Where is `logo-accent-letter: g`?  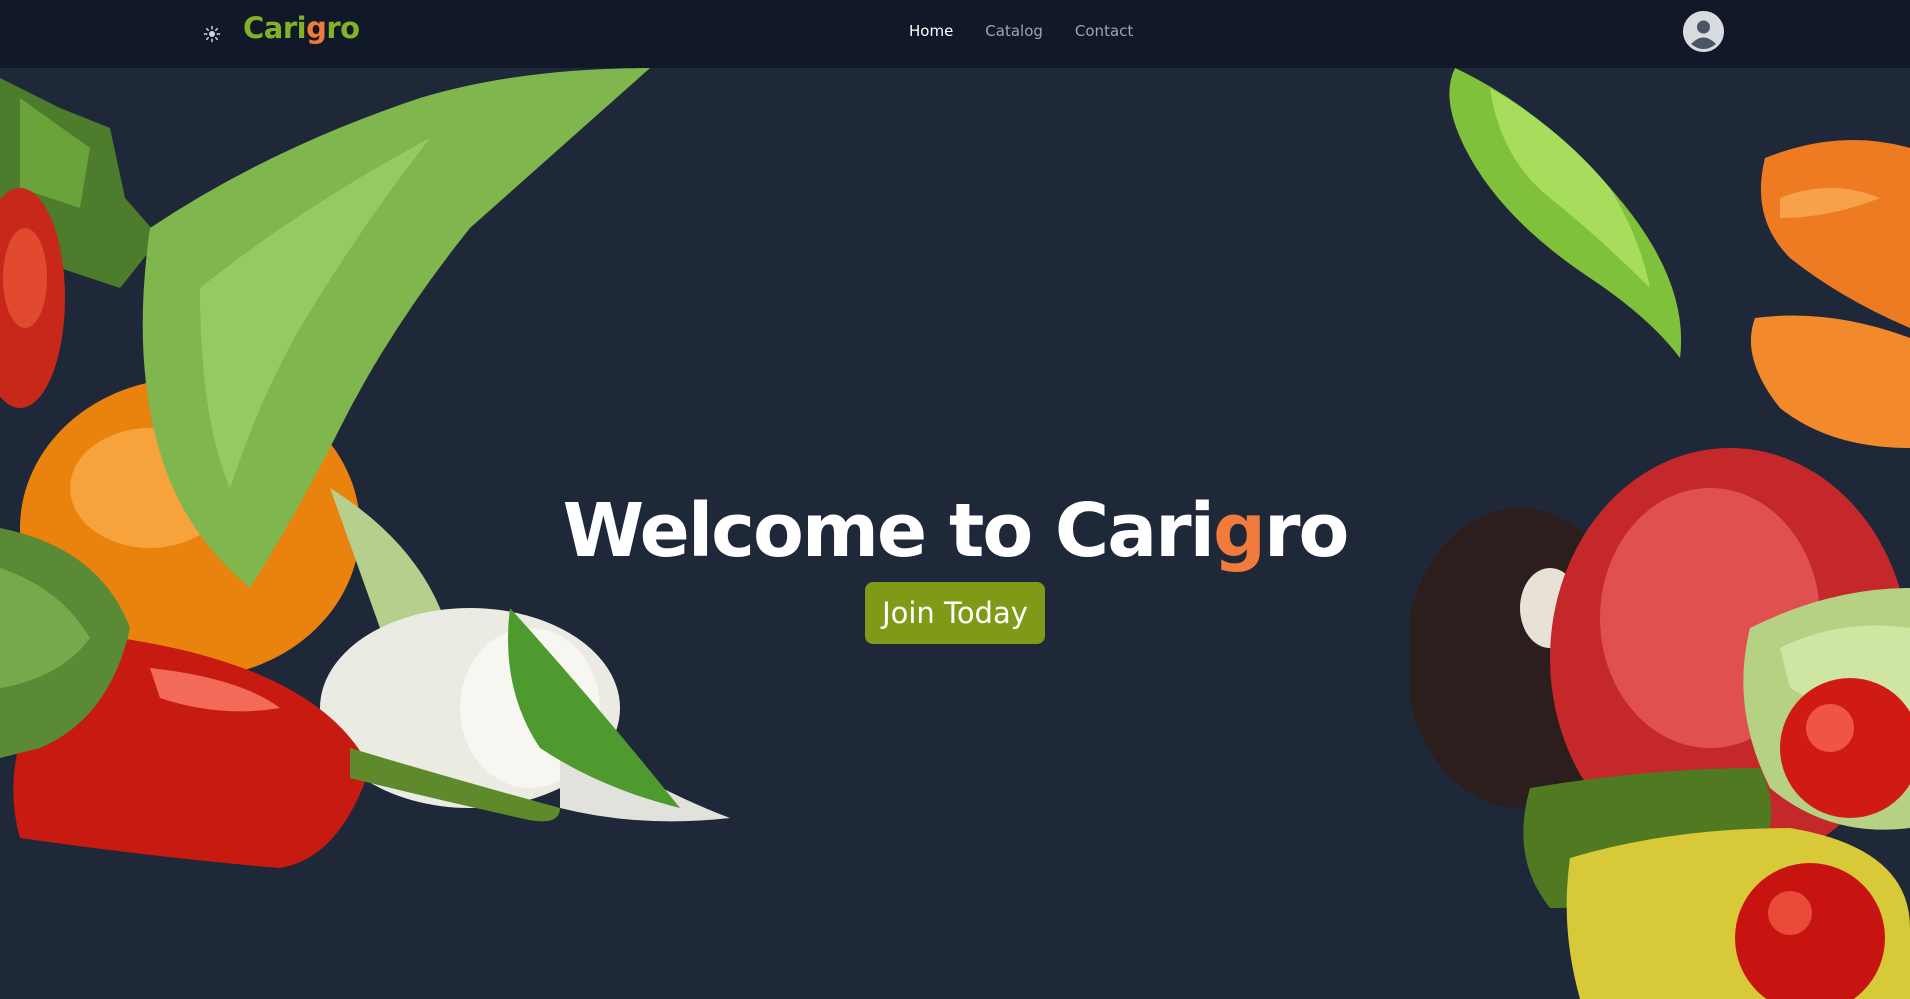
logo-accent-letter: g is located at coordinates (316, 28).